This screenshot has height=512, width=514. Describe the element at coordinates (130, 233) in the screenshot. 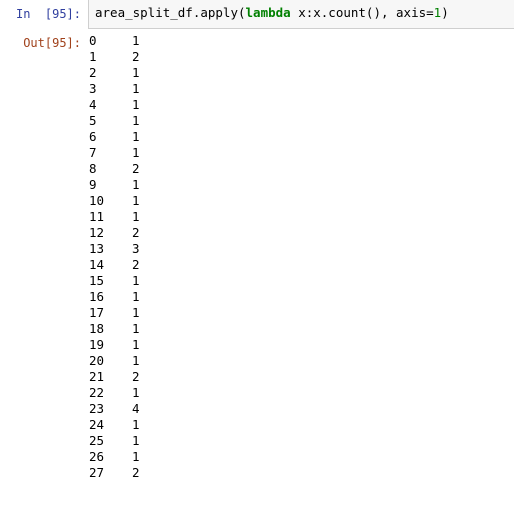

I see `series-row: 12 2` at that location.